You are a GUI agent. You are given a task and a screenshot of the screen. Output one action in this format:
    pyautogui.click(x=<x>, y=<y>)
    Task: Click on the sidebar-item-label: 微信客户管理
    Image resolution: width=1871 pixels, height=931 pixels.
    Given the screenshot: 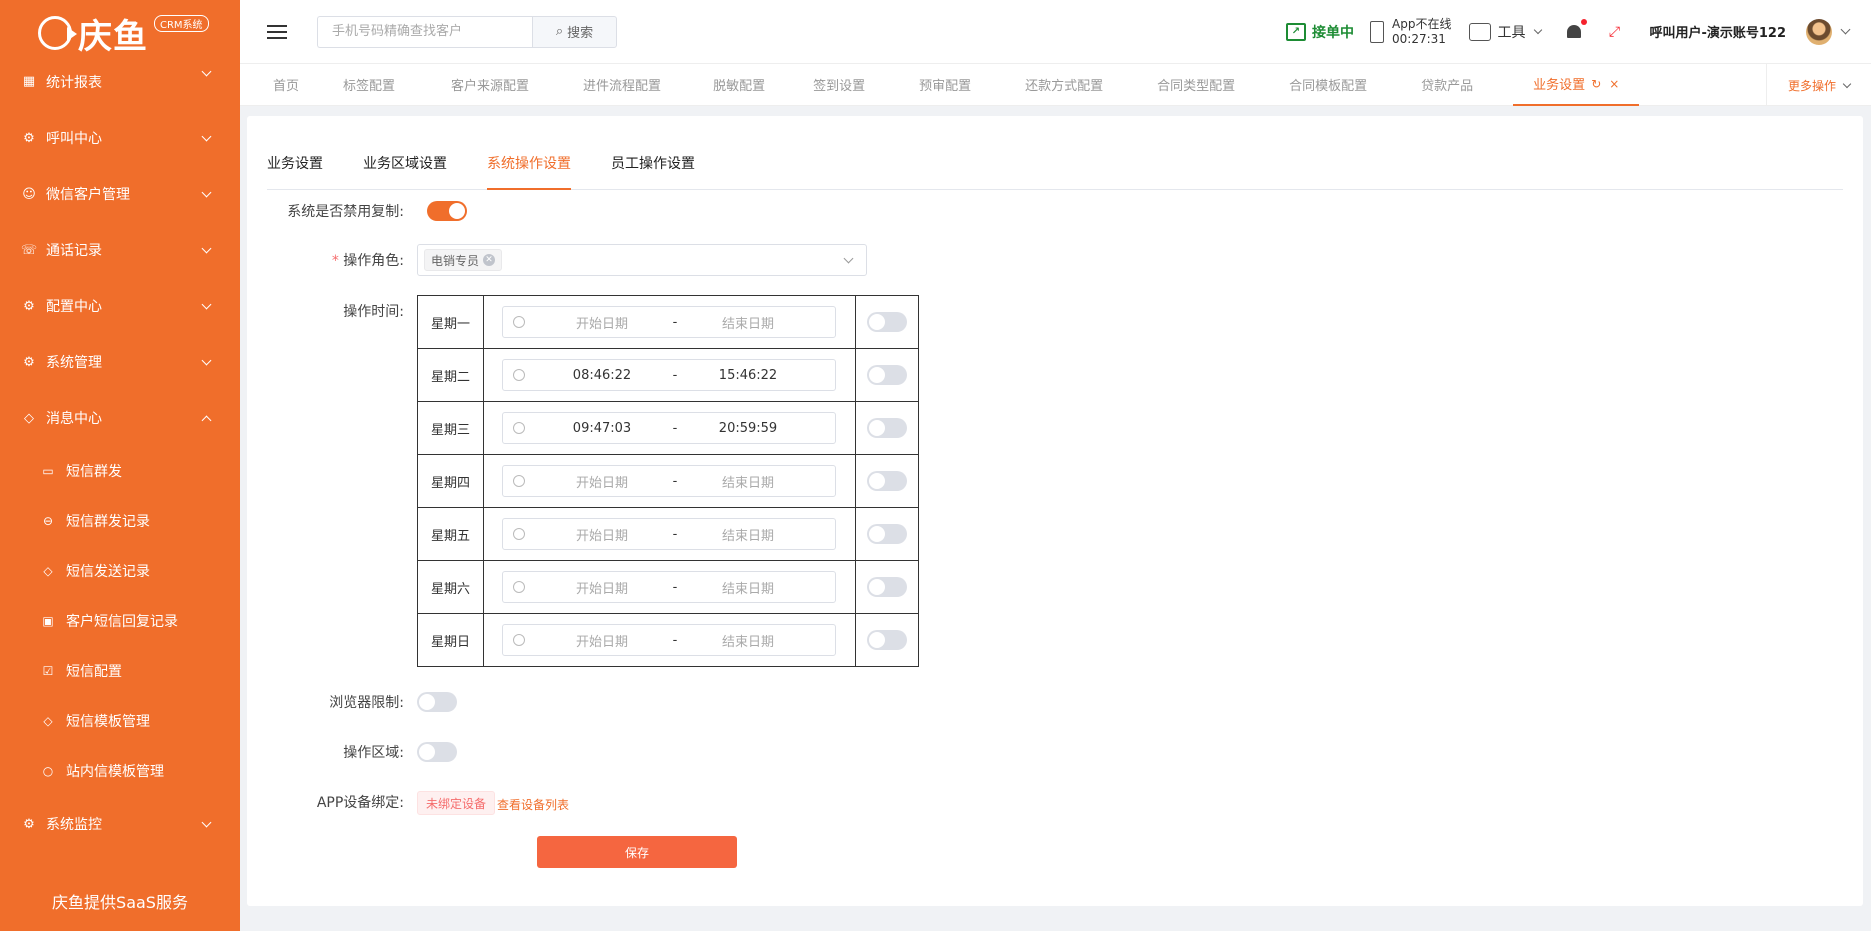 What is the action you would take?
    pyautogui.click(x=88, y=195)
    